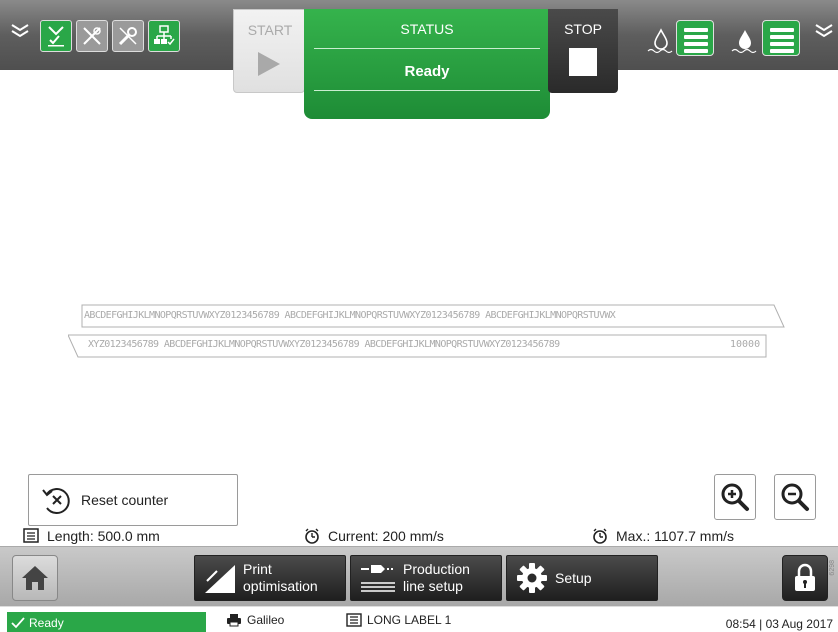  Describe the element at coordinates (832, 568) in the screenshot. I see `side-code: 6298` at that location.